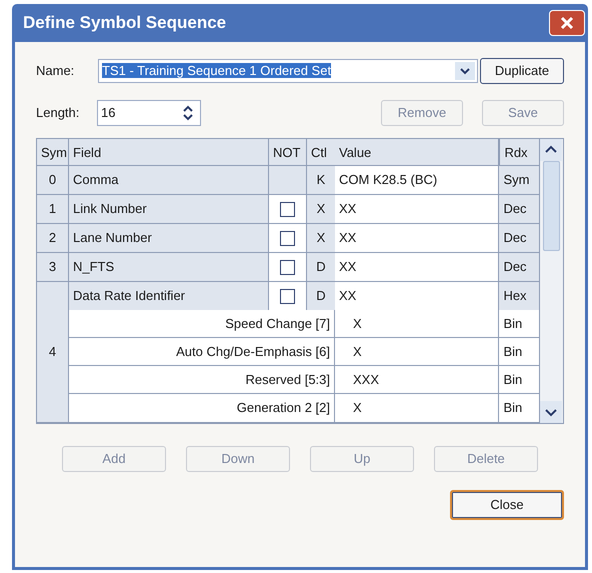  Describe the element at coordinates (417, 408) in the screenshot. I see `value-cell: X` at that location.